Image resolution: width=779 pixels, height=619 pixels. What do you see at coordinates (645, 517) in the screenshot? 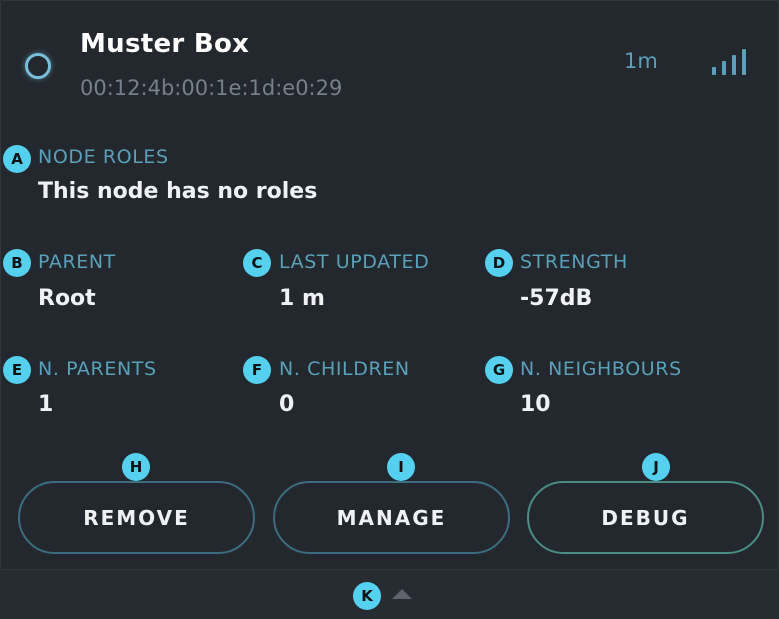
I see `debug-button: DEBUG` at bounding box center [645, 517].